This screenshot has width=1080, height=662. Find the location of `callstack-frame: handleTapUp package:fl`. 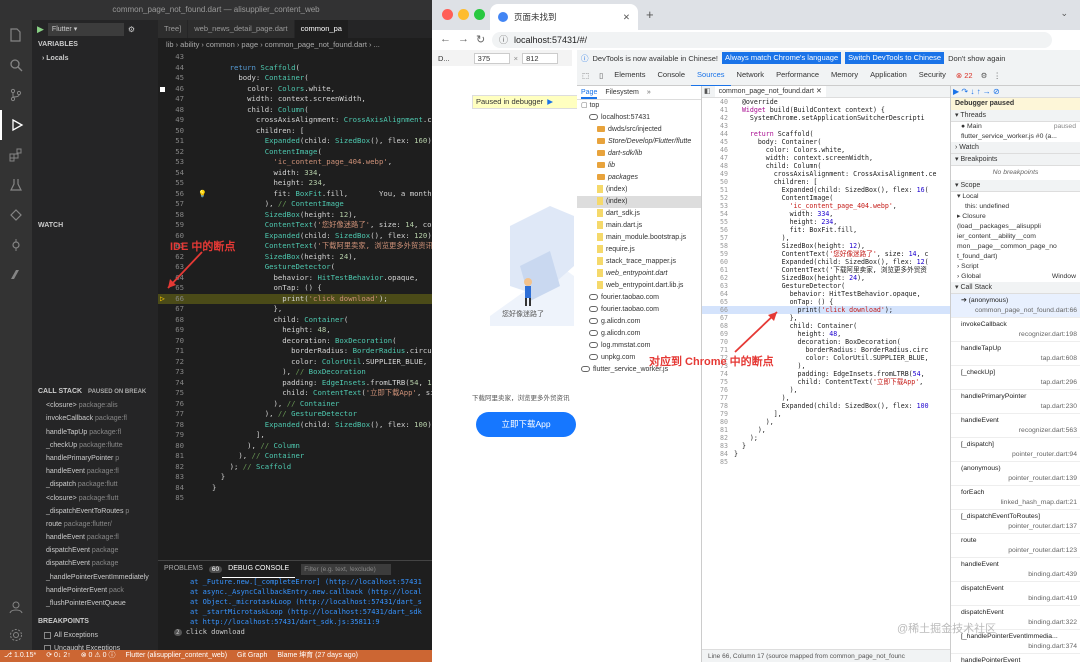

callstack-frame: handleTapUp package:fl is located at coordinates (95, 432).